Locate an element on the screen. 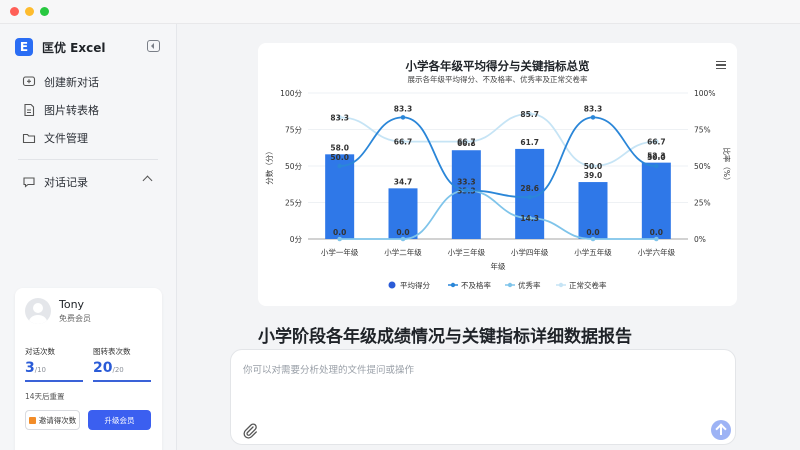  legend-label: 不及格率 is located at coordinates (476, 285).